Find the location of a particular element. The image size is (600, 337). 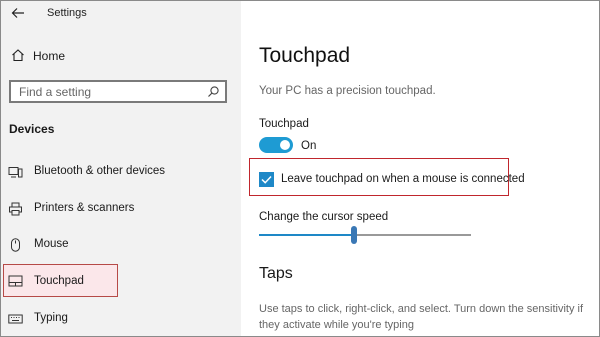

printer-icon is located at coordinates (15, 209).